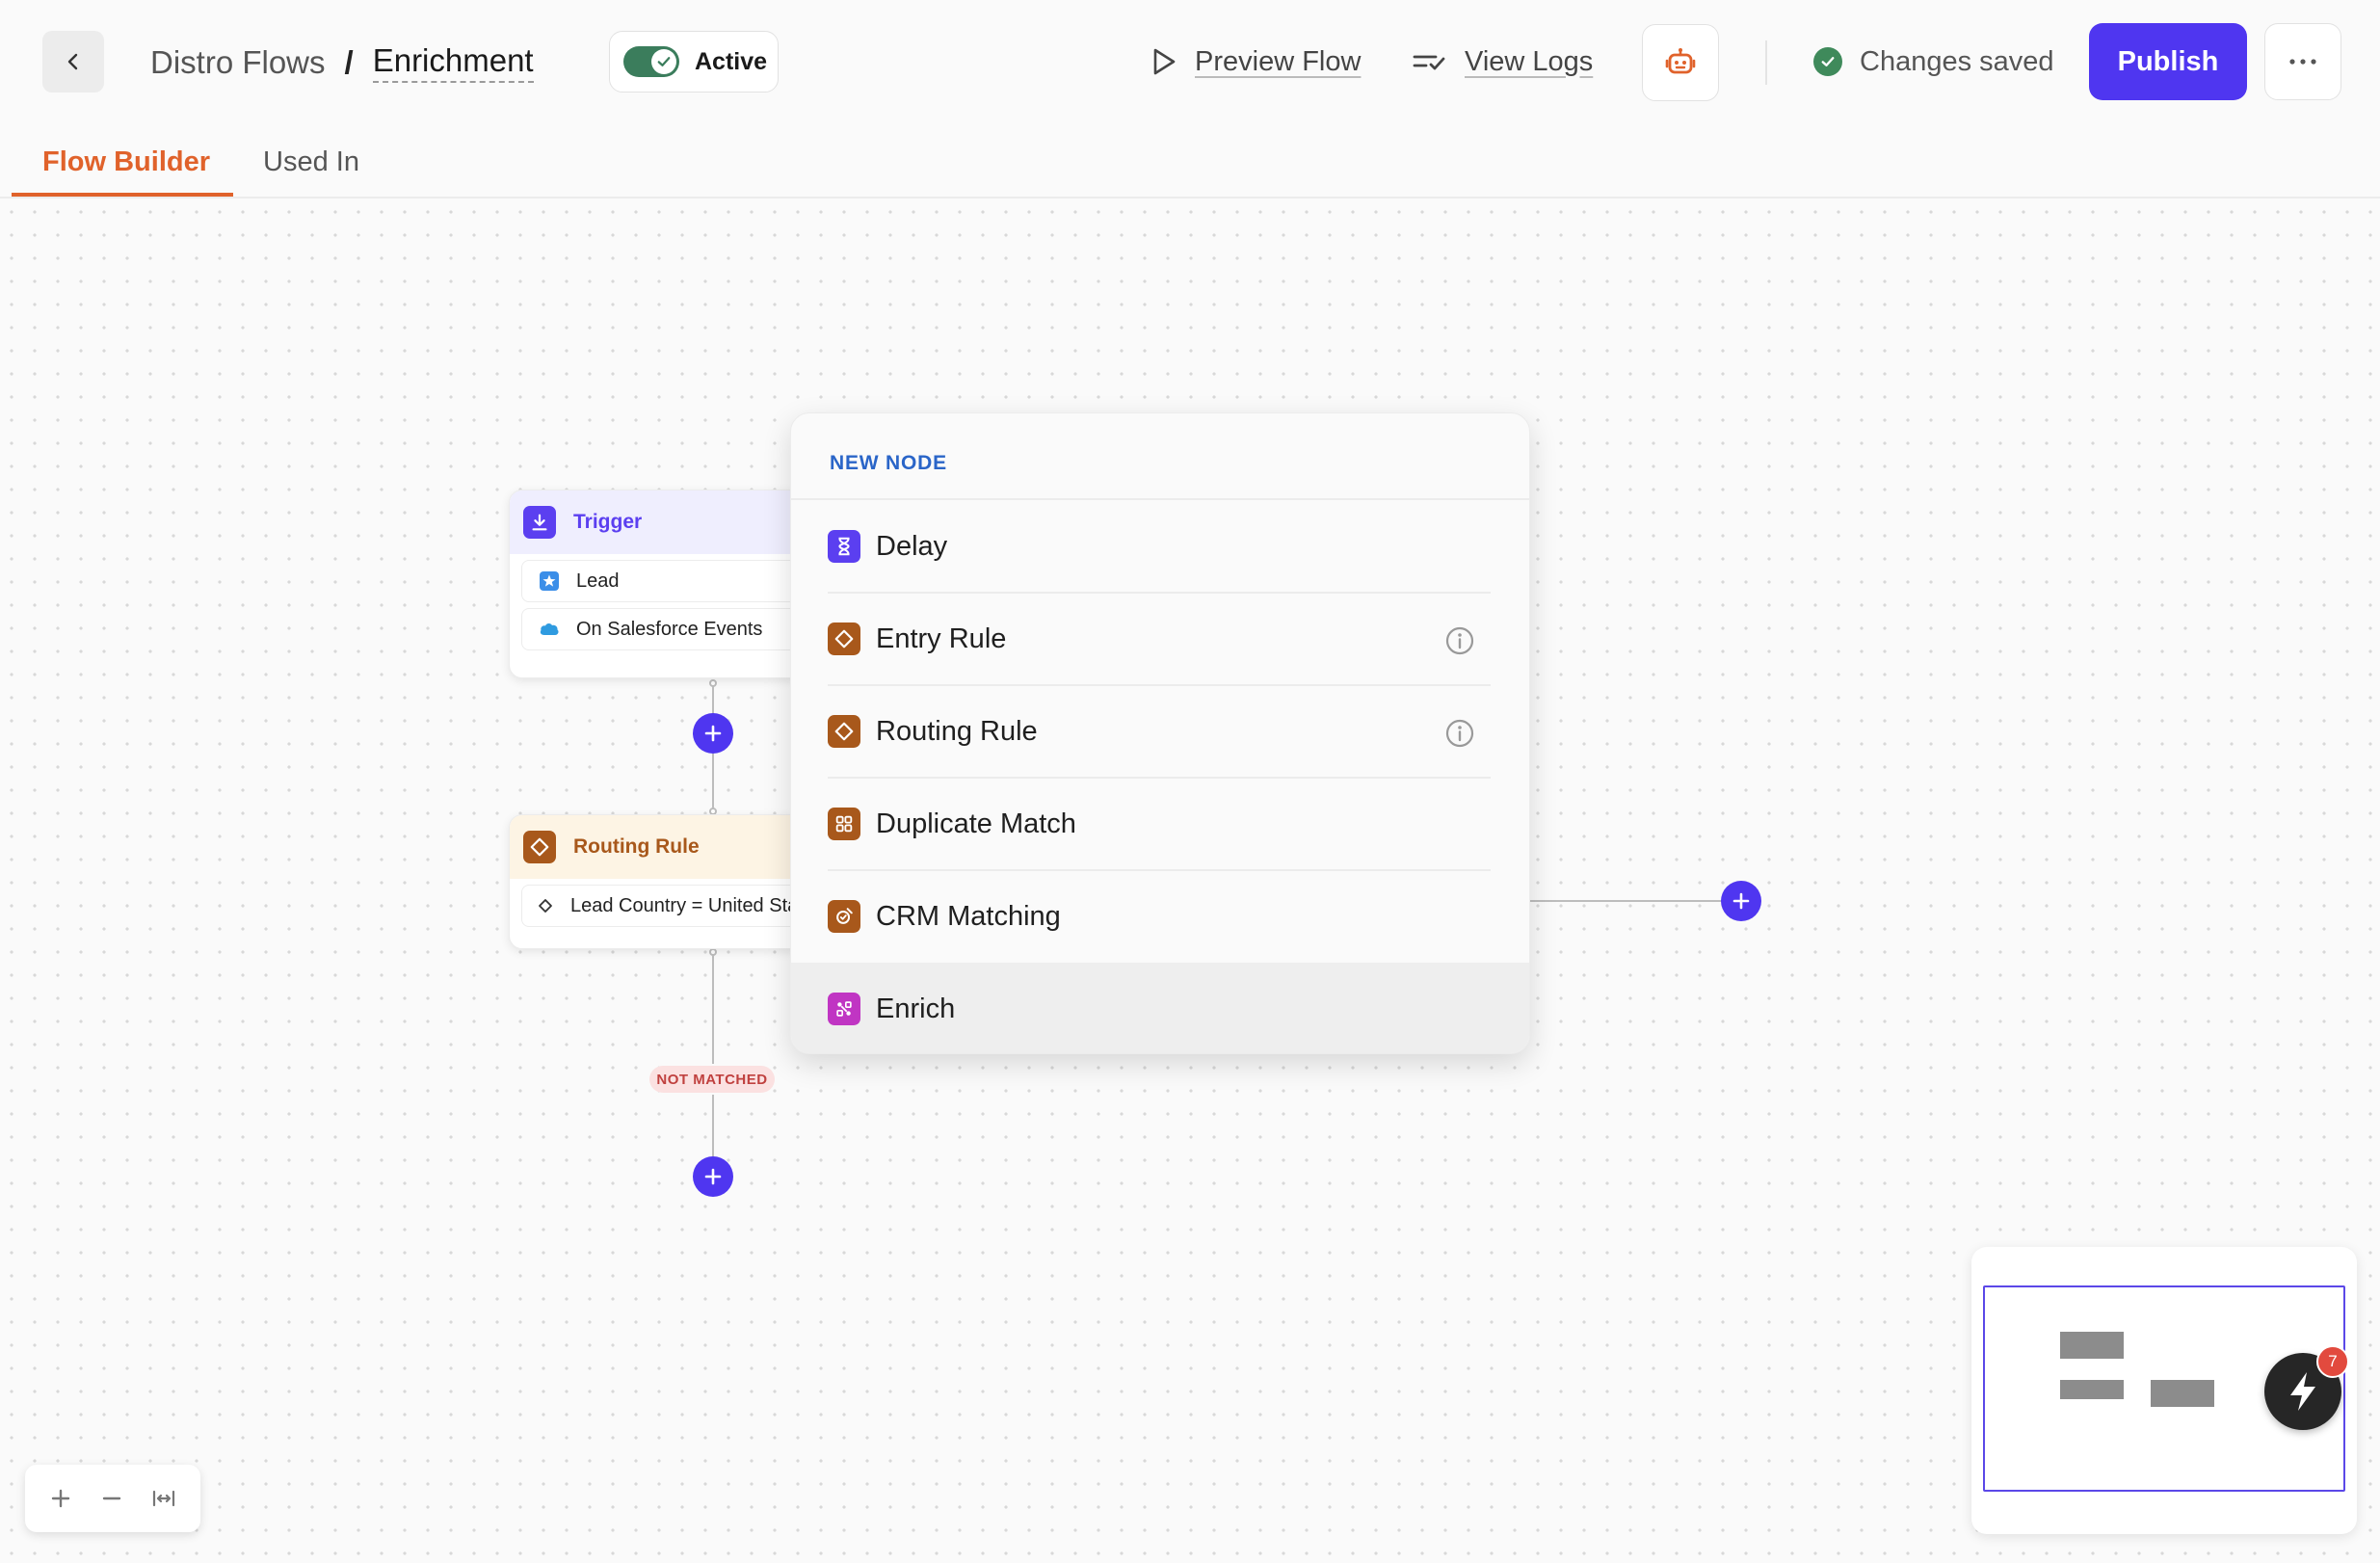 The height and width of the screenshot is (1563, 2380). What do you see at coordinates (694, 62) in the screenshot?
I see `active-toggle: Active` at bounding box center [694, 62].